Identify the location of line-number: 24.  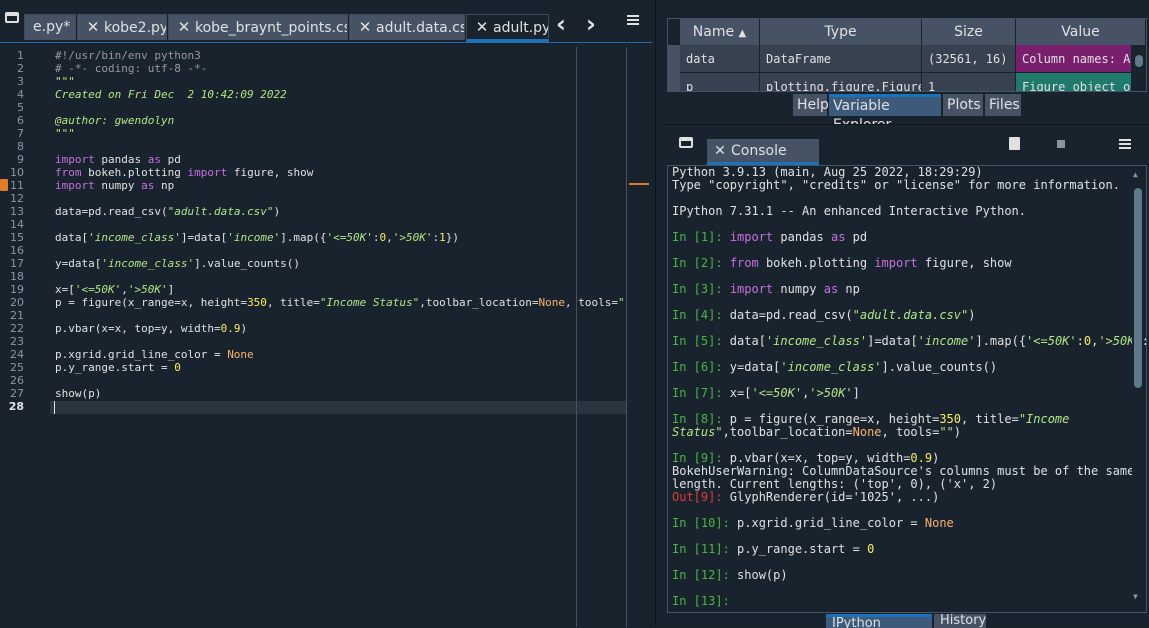
(17, 354).